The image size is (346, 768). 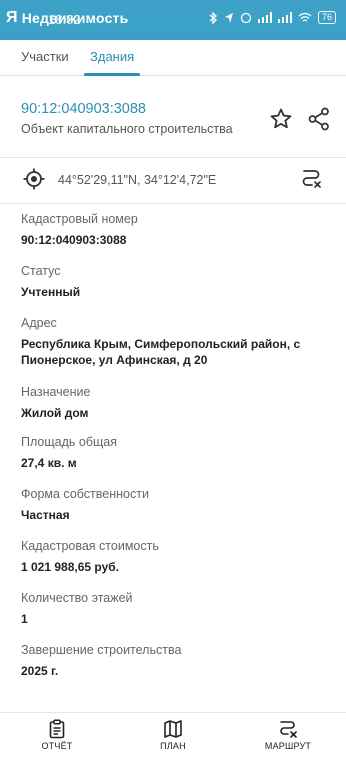 I want to click on active-tab-indicator, so click(x=112, y=74).